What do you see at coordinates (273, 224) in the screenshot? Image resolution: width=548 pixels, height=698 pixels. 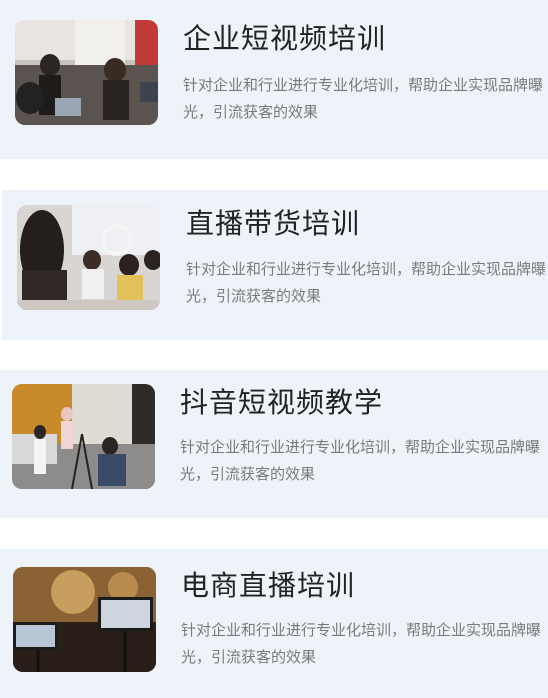 I see `course-title: 直播带货培训` at bounding box center [273, 224].